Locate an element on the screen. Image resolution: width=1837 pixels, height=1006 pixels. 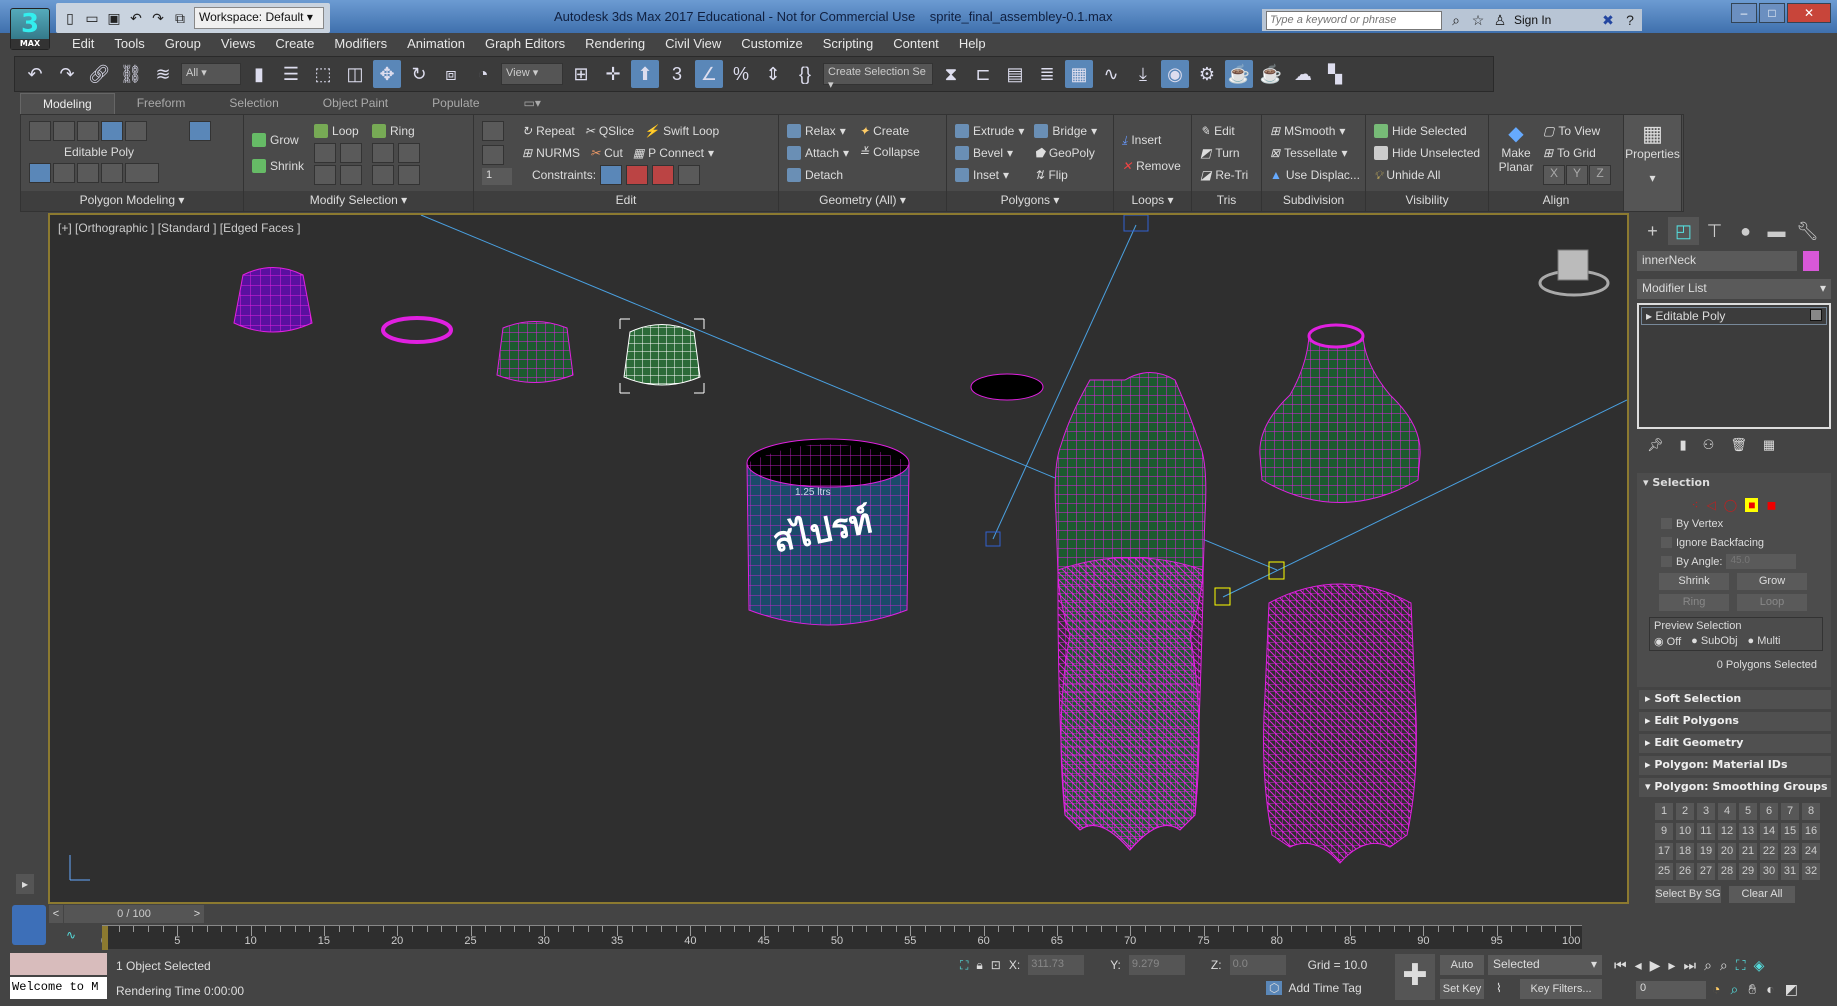
material-editor-icon: ◉ is located at coordinates (1175, 74).